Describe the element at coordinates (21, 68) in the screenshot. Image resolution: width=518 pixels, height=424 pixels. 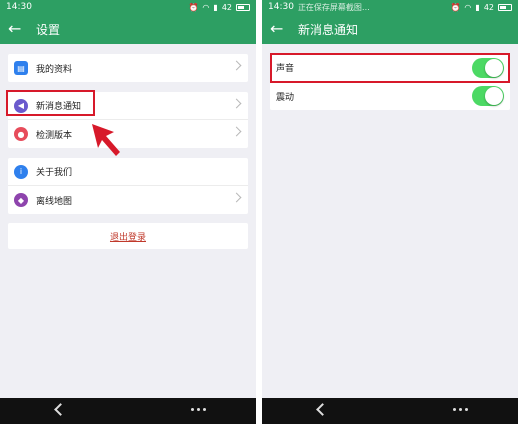
I see `profile-icon: ▤` at that location.